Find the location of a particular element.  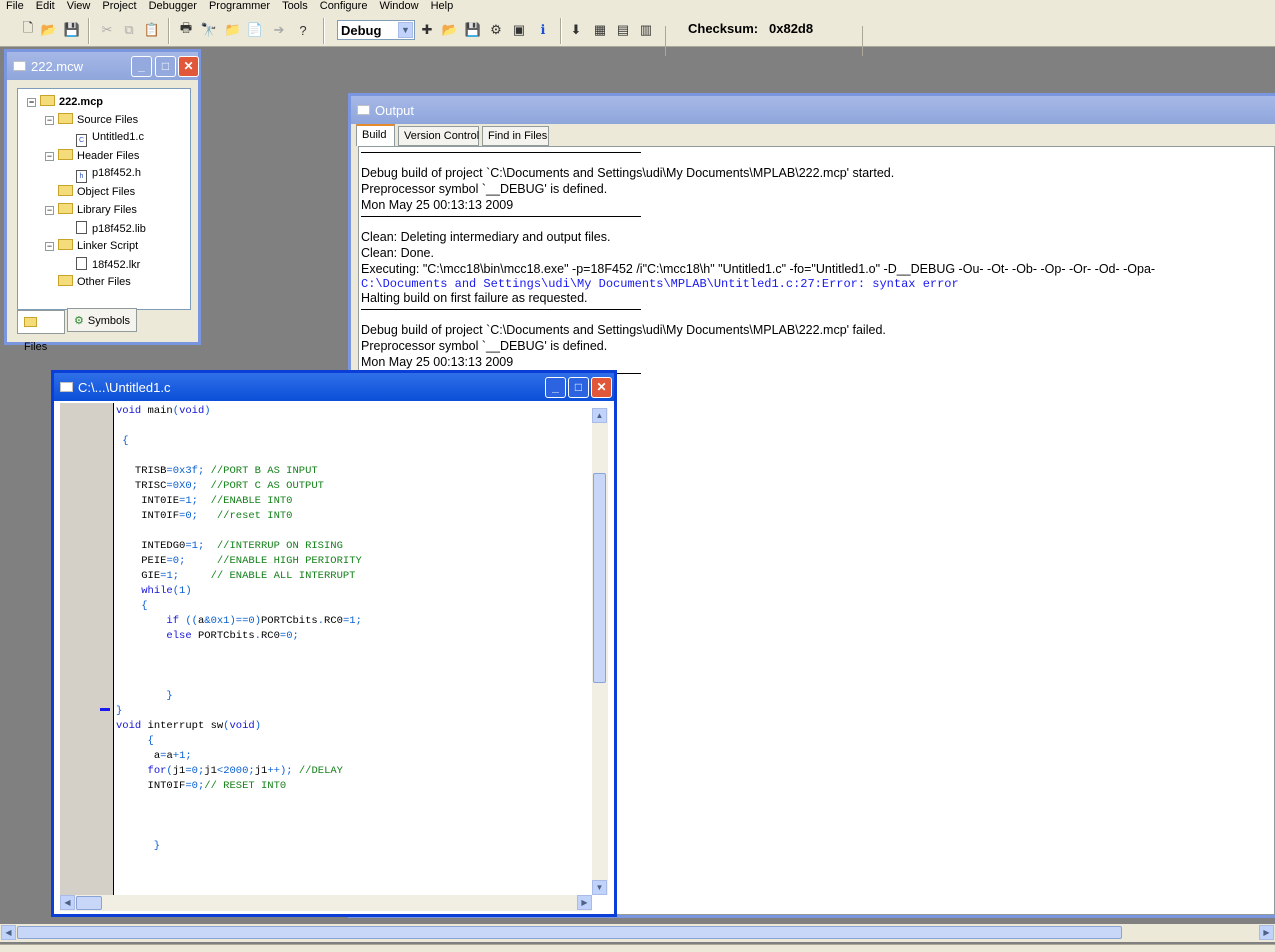

chevron-down-icon: ▼ is located at coordinates (405, 30).